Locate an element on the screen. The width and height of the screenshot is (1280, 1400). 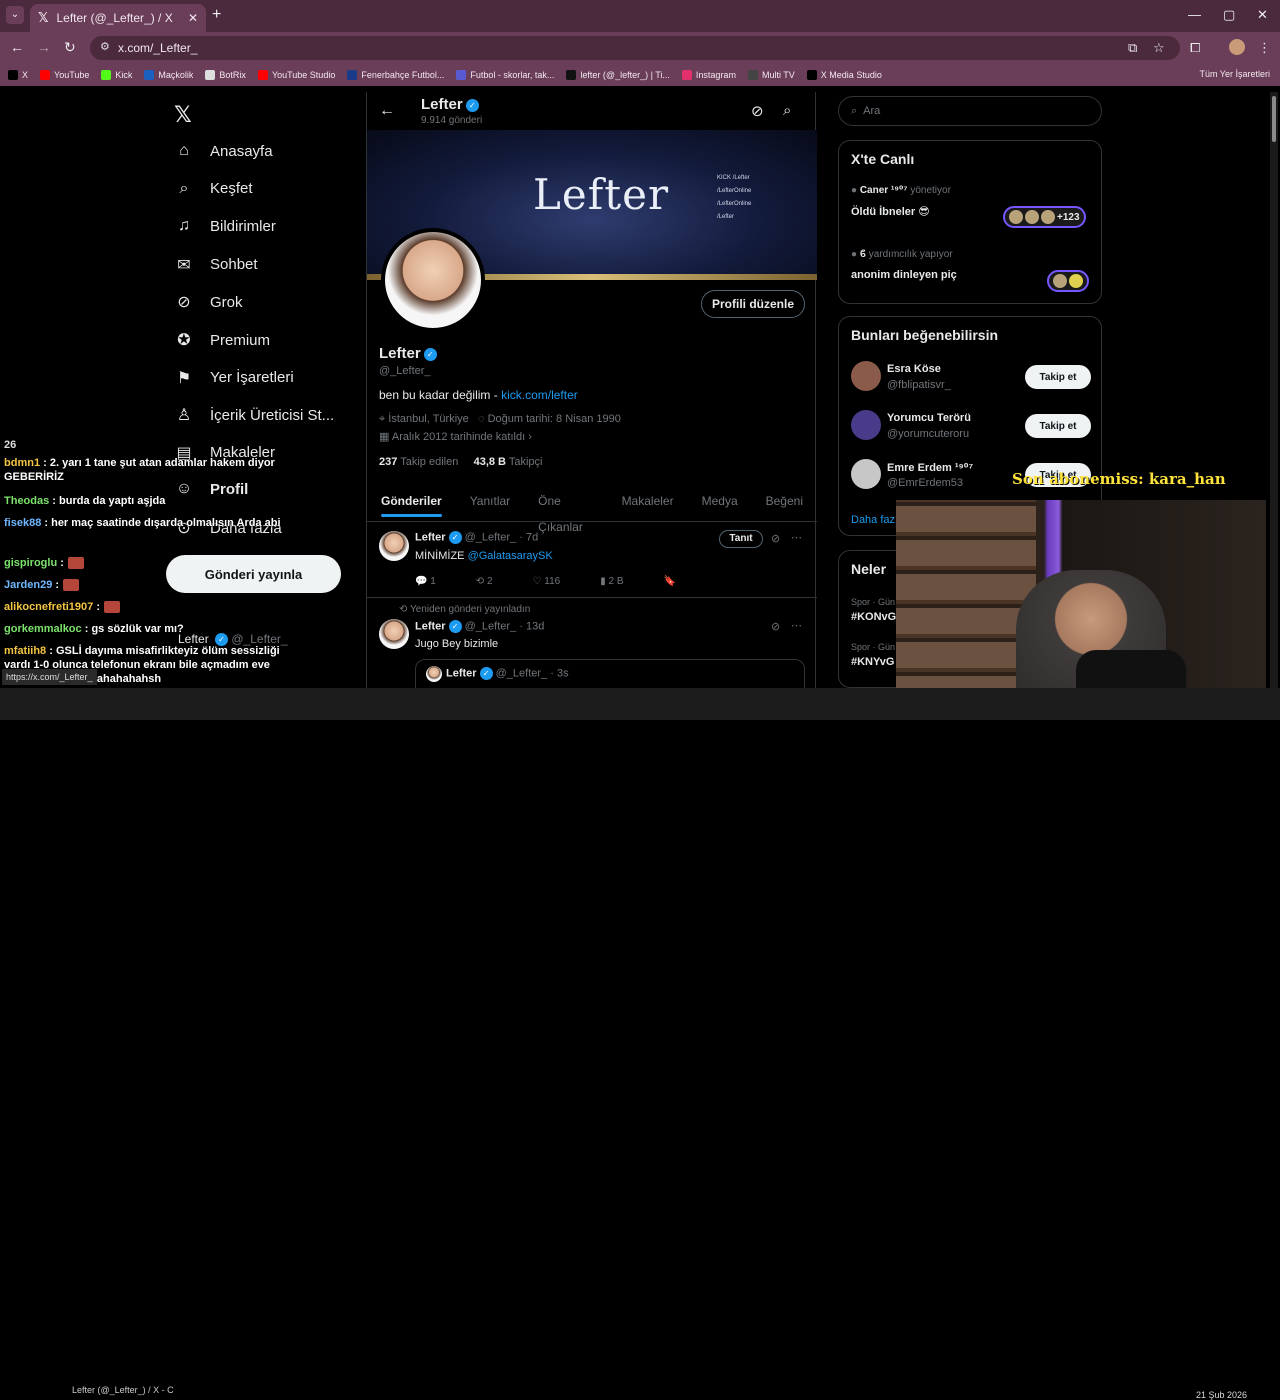
live-listeners is located at coordinates (1068, 281).